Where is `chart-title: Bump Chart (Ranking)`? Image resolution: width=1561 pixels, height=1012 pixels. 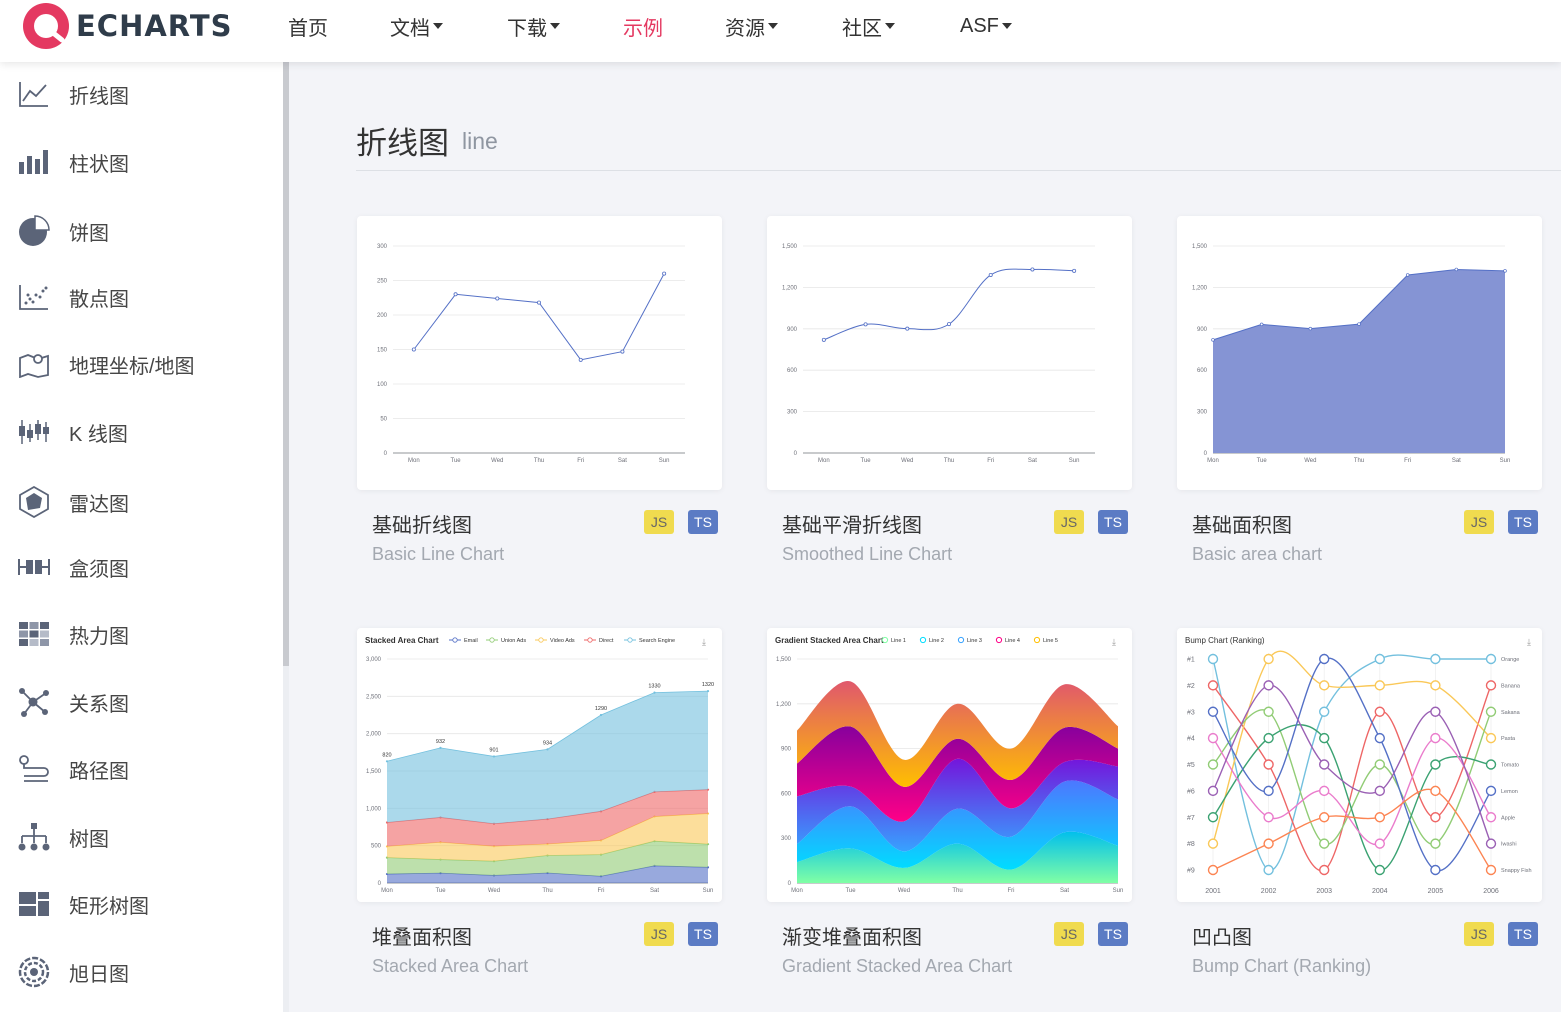
chart-title: Bump Chart (Ranking) is located at coordinates (1225, 640).